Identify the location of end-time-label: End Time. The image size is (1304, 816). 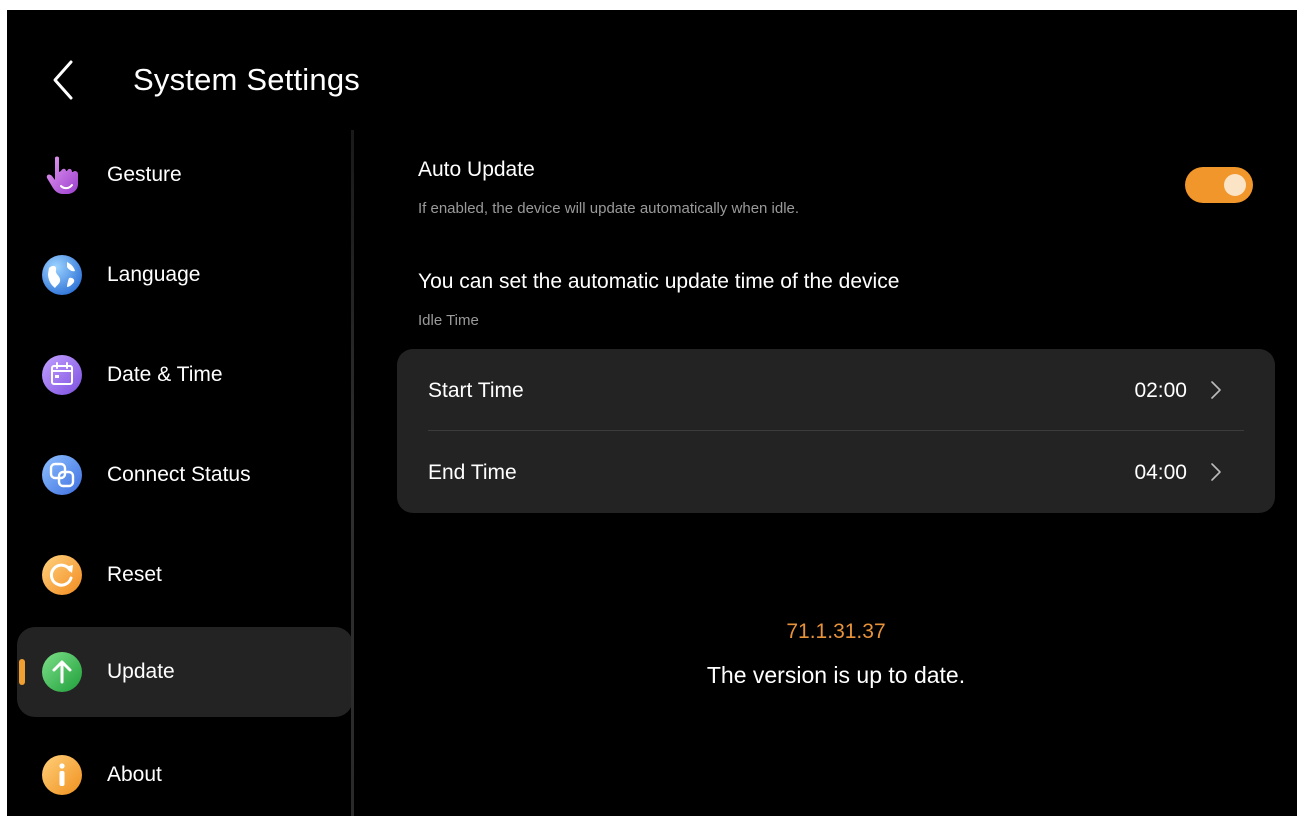
(472, 472).